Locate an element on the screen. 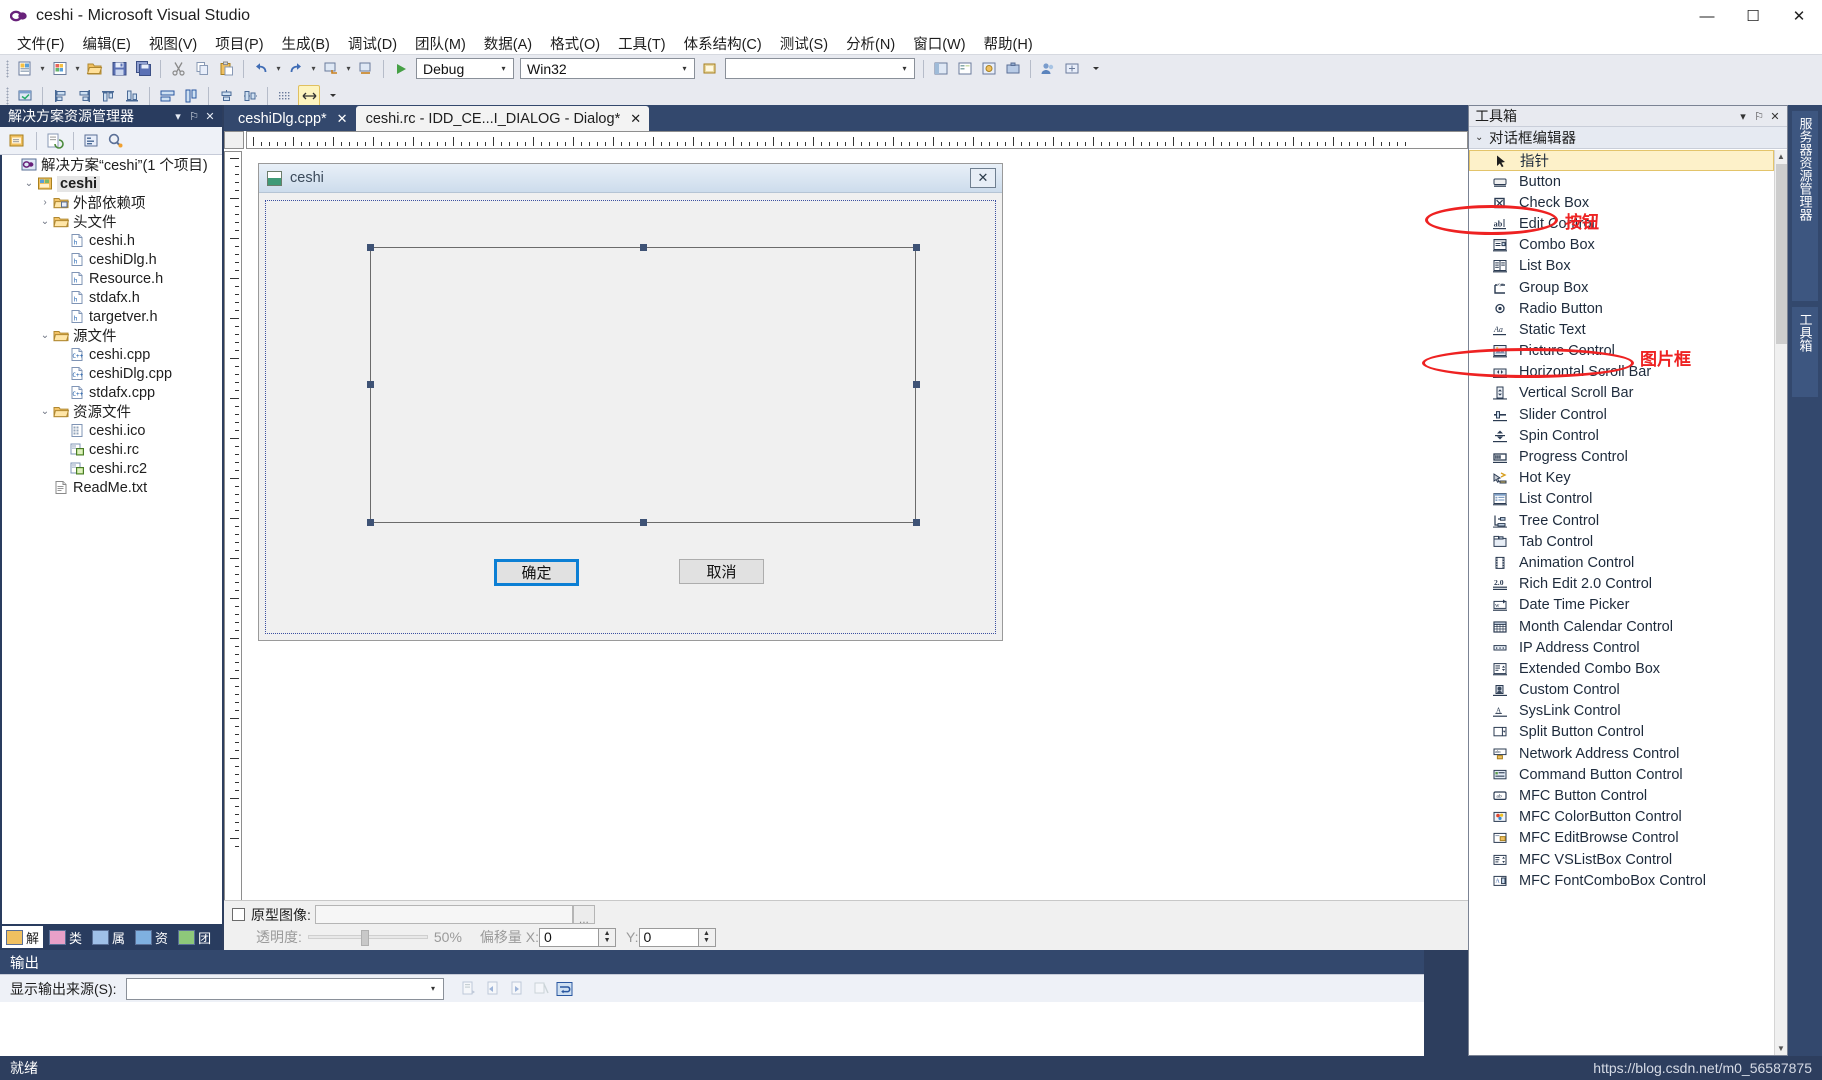  expander-icon: › is located at coordinates (45, 202).